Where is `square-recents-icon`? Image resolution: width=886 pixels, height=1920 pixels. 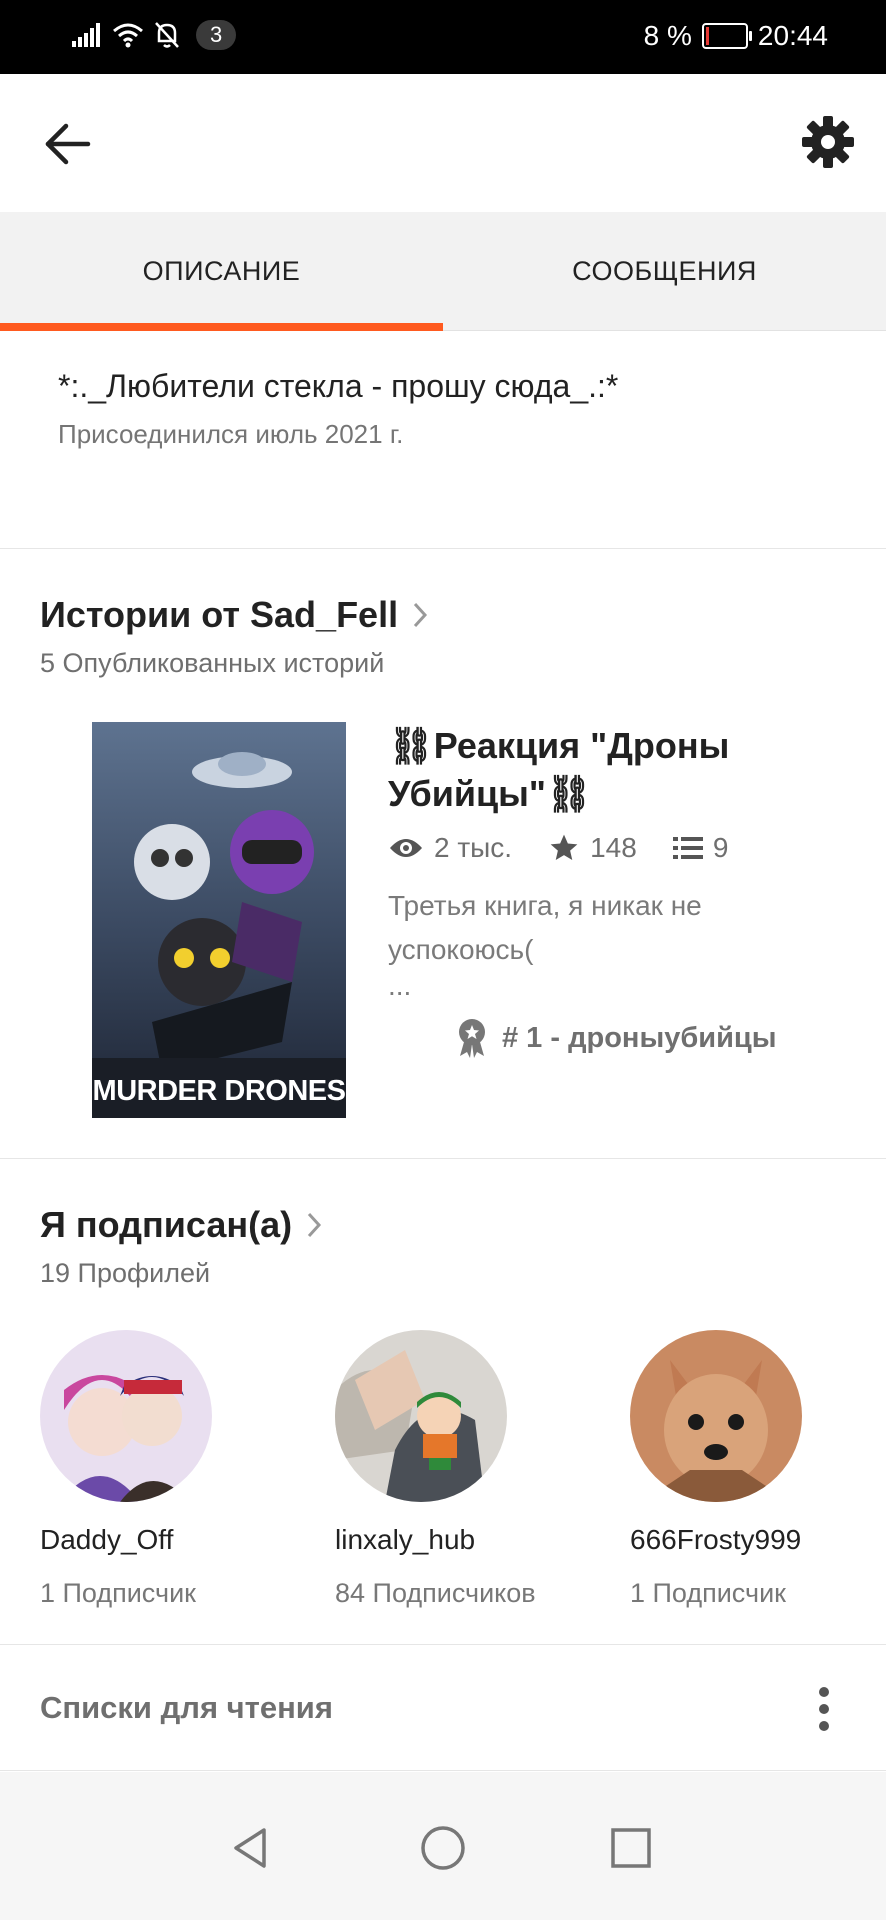 square-recents-icon is located at coordinates (631, 1848).